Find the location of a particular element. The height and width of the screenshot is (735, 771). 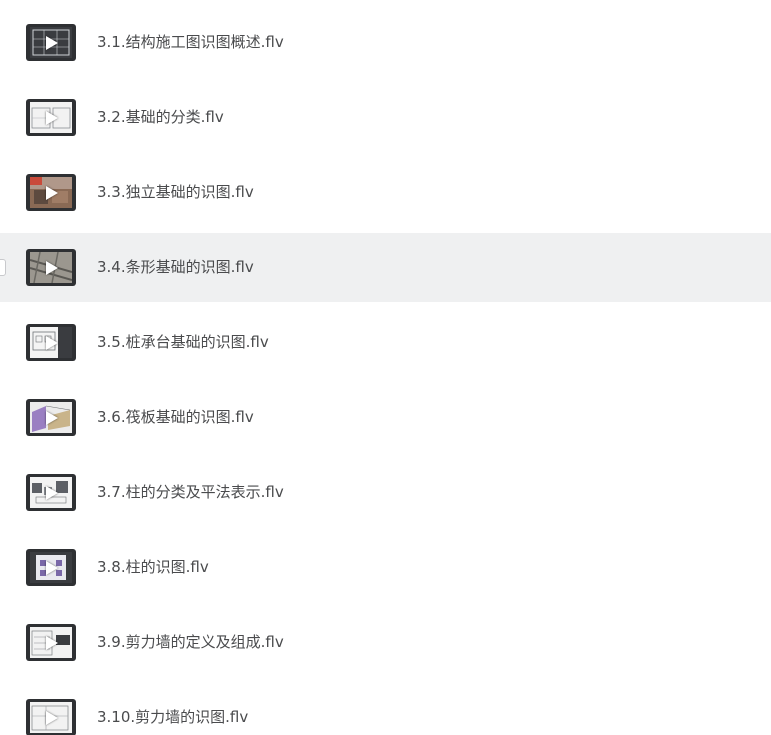

file-name: 3.2.基础的分类.flv is located at coordinates (160, 117).